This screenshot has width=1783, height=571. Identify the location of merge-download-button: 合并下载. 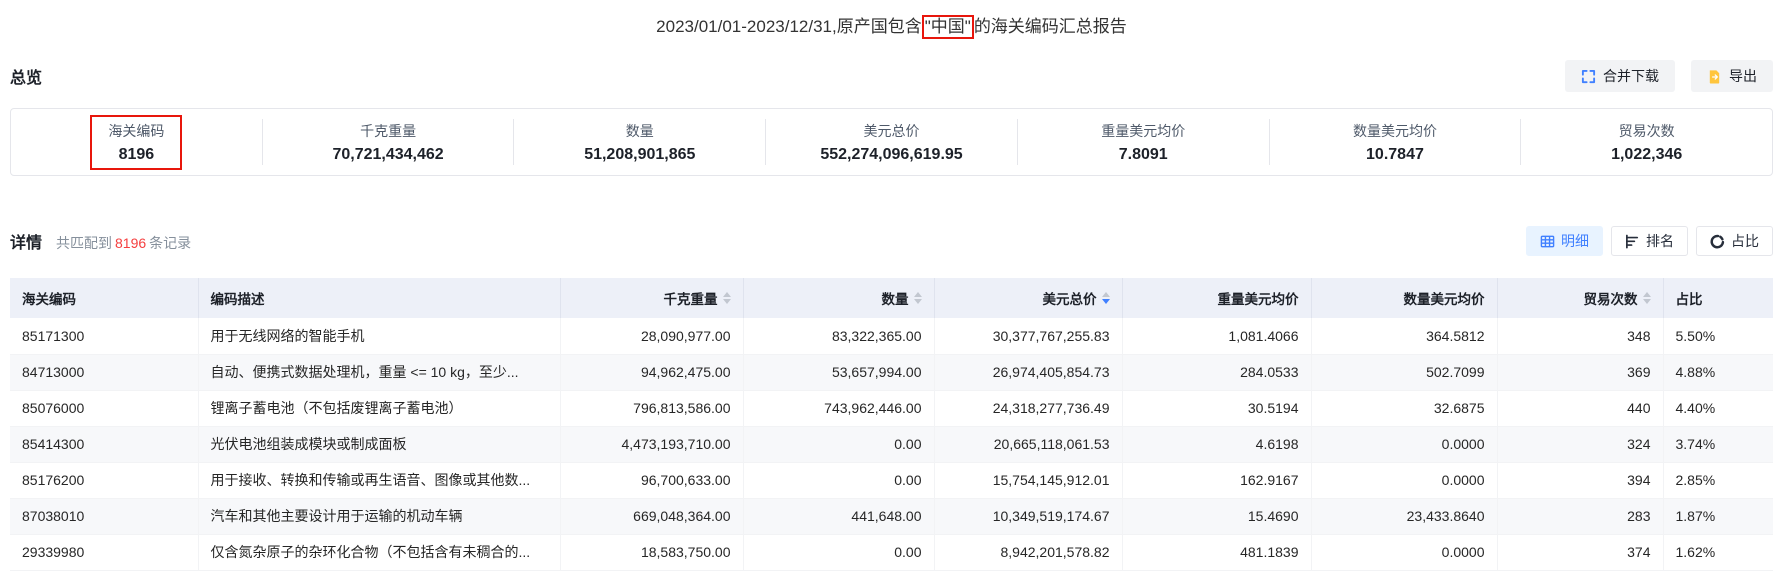
(1620, 76).